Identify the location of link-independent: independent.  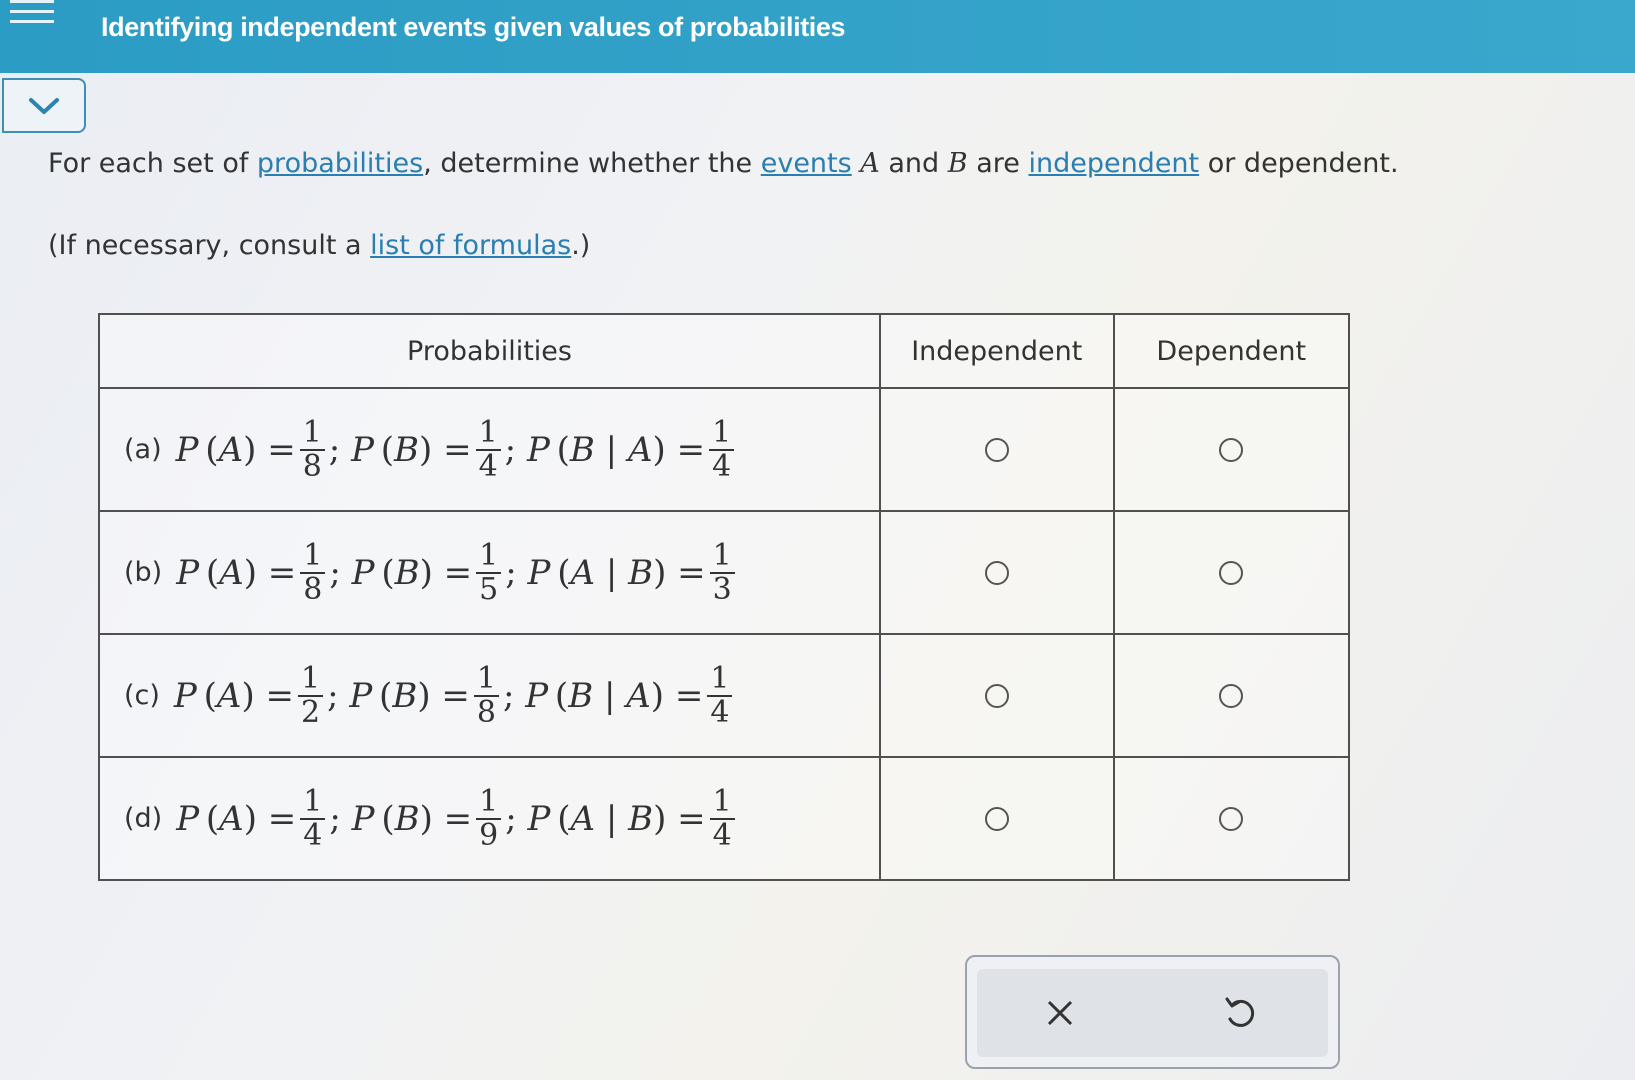
(1113, 163).